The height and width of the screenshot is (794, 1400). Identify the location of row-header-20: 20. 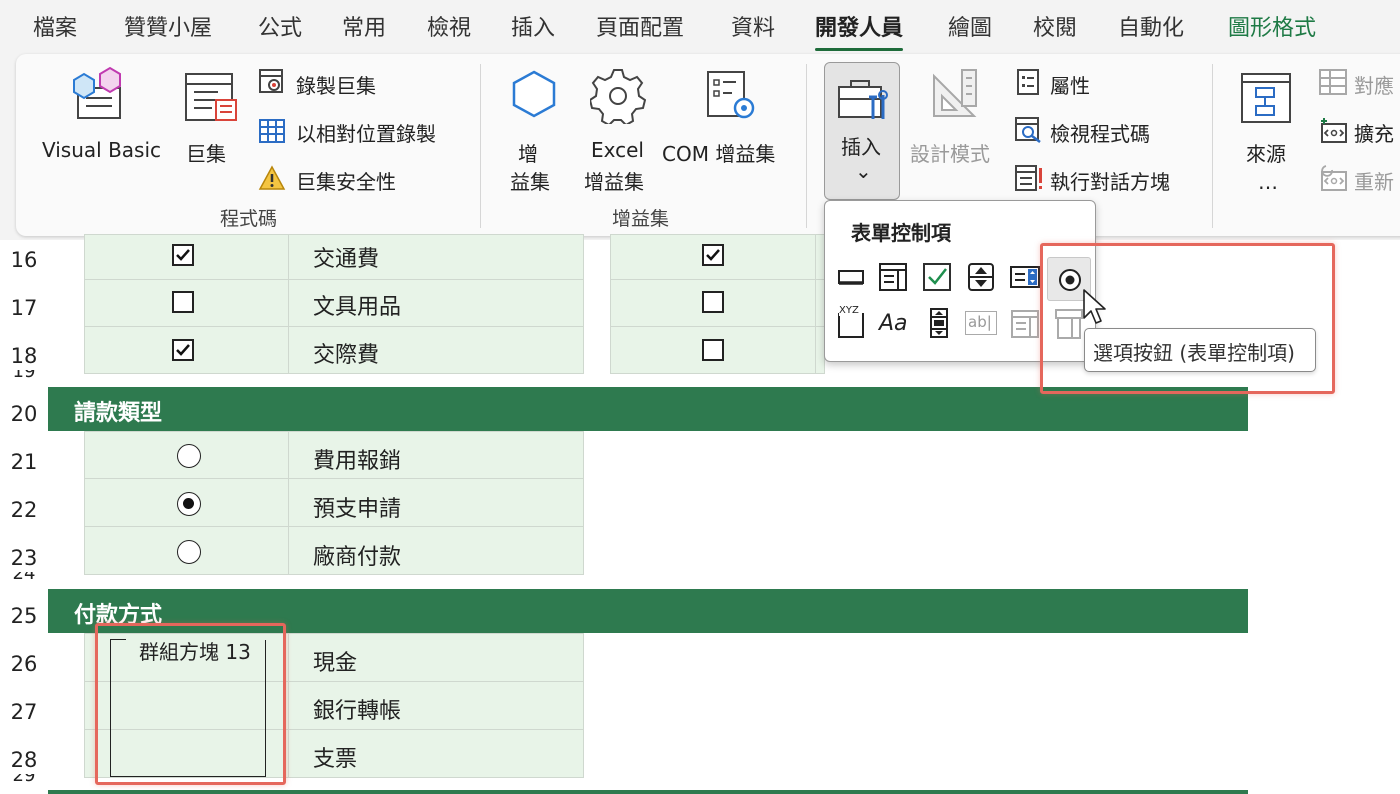
(24, 414).